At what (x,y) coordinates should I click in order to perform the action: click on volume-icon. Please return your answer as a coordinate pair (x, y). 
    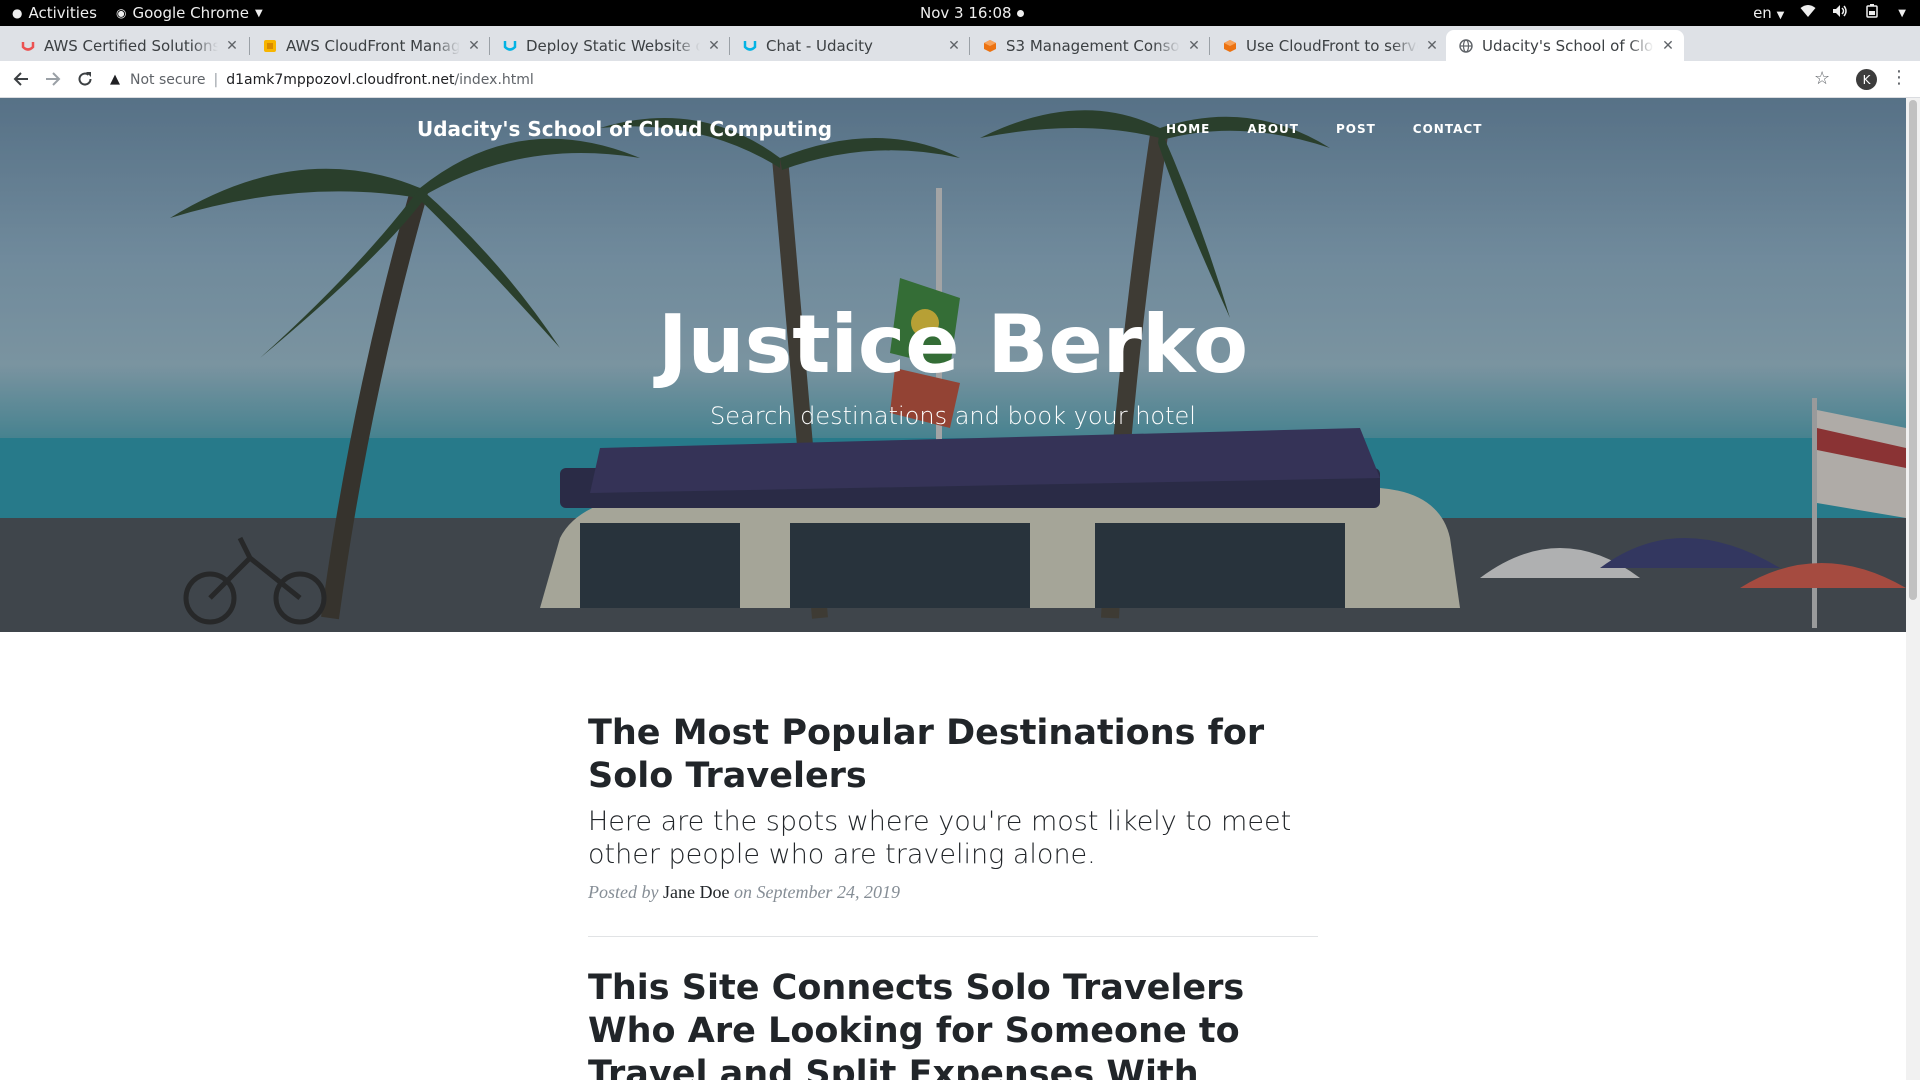
    Looking at the image, I should click on (1840, 13).